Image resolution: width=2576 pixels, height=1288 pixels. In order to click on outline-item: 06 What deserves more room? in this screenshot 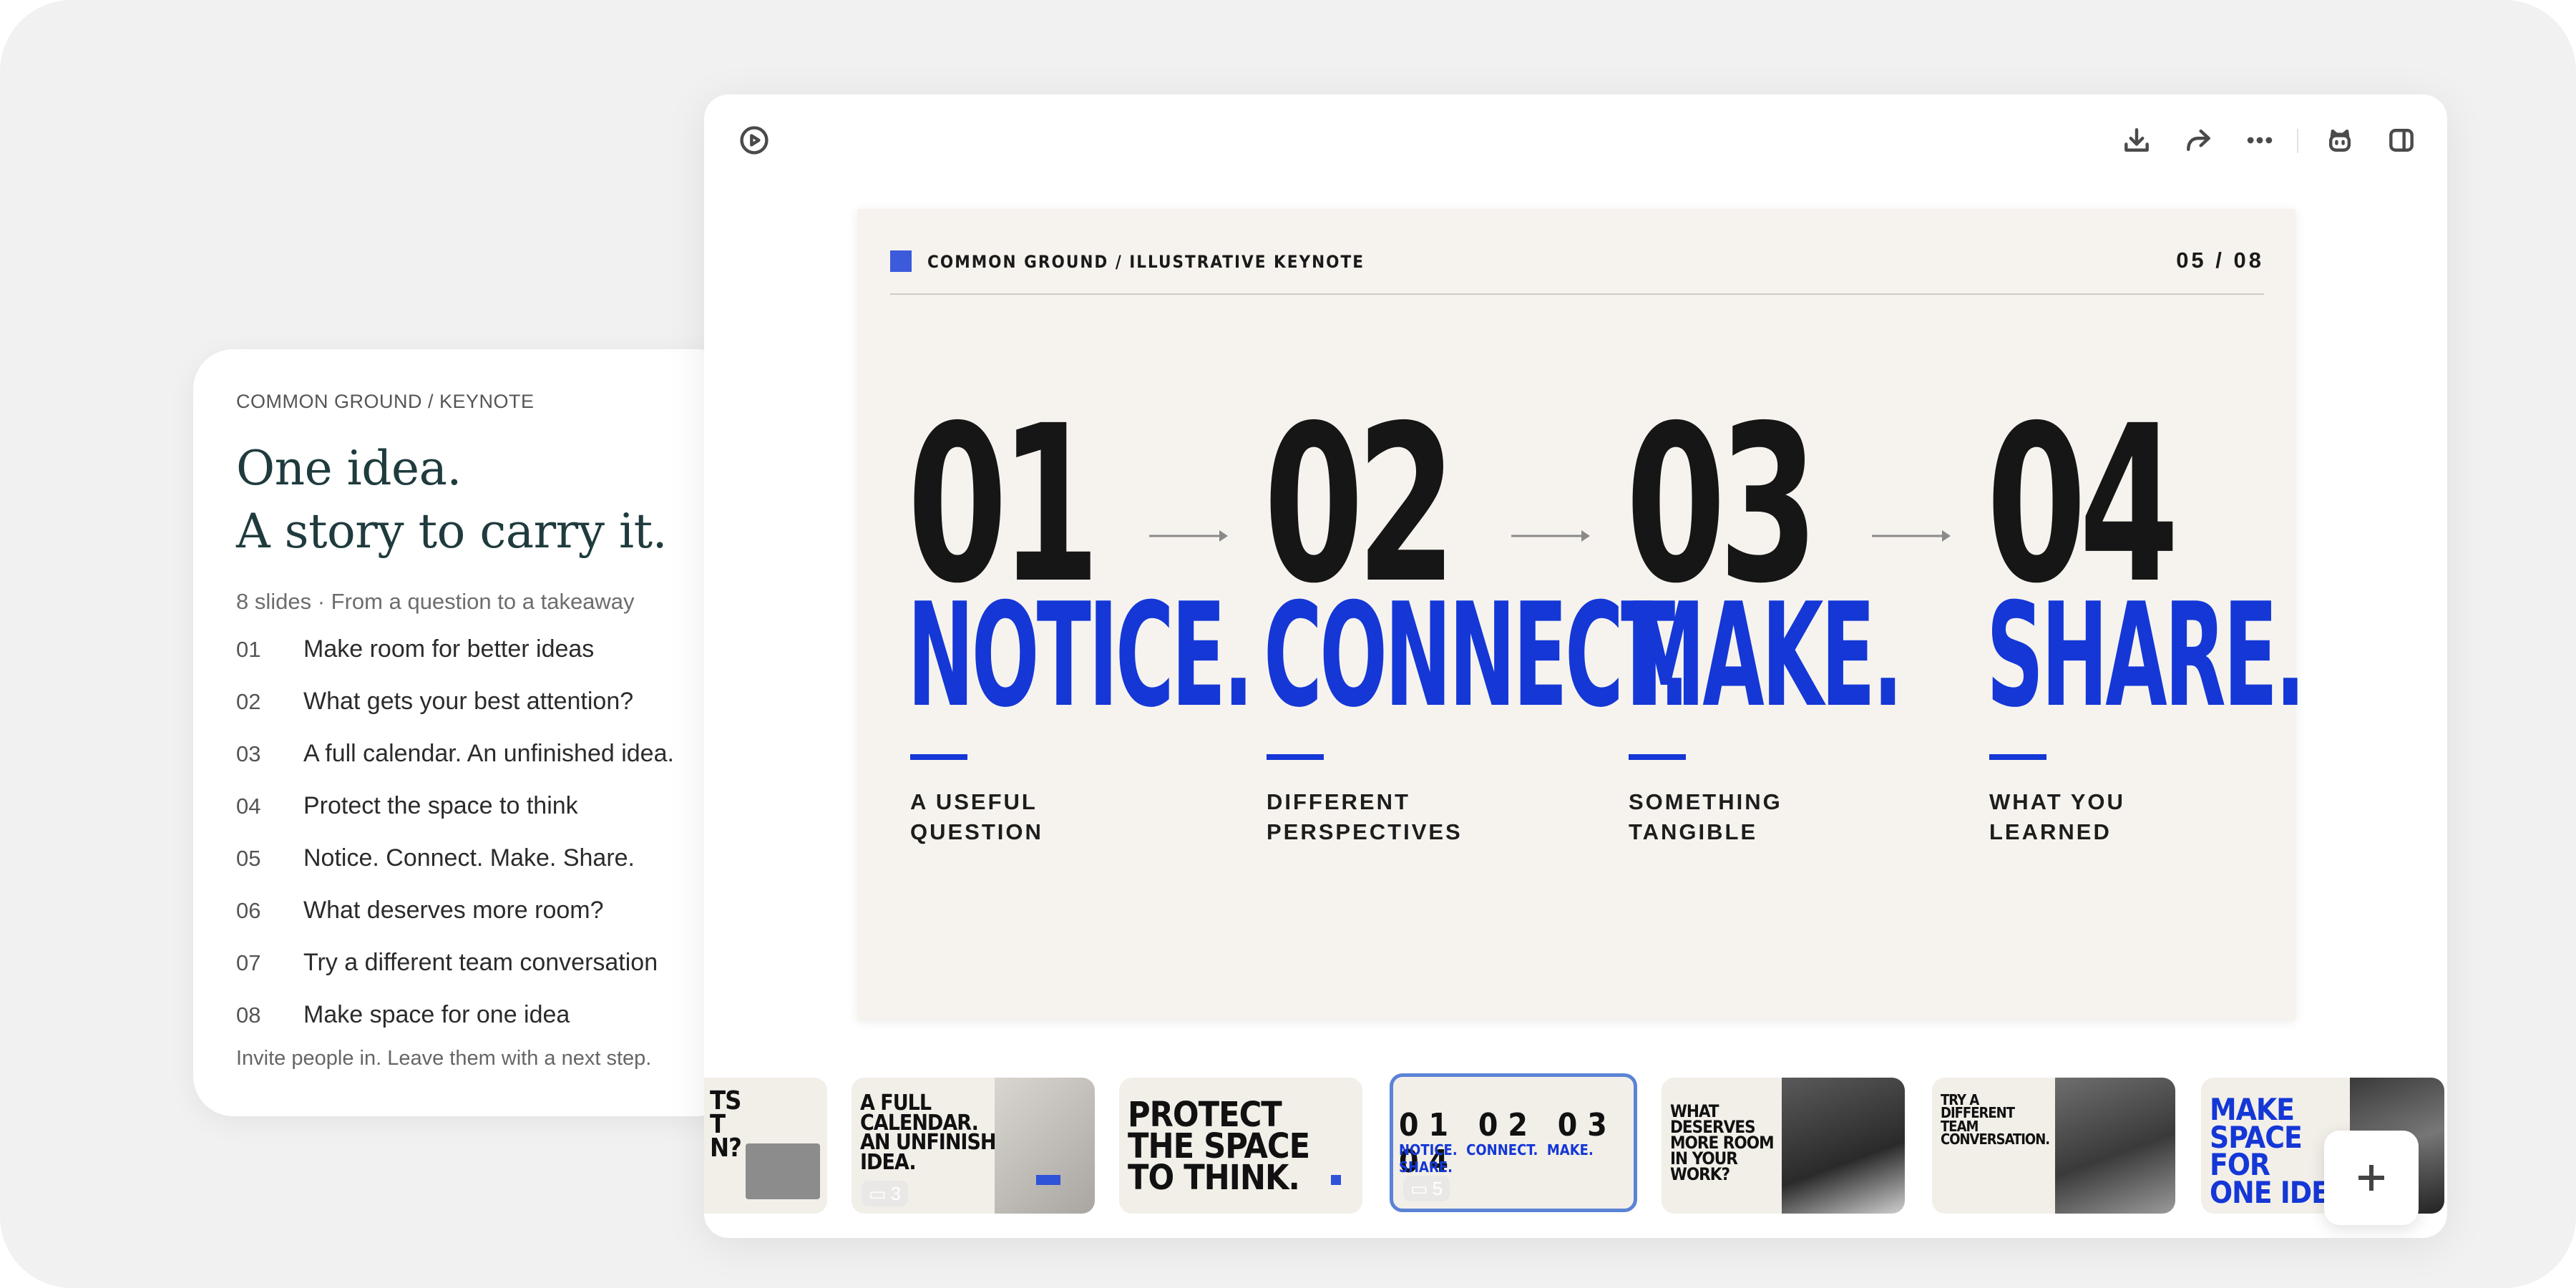, I will do `click(486, 911)`.